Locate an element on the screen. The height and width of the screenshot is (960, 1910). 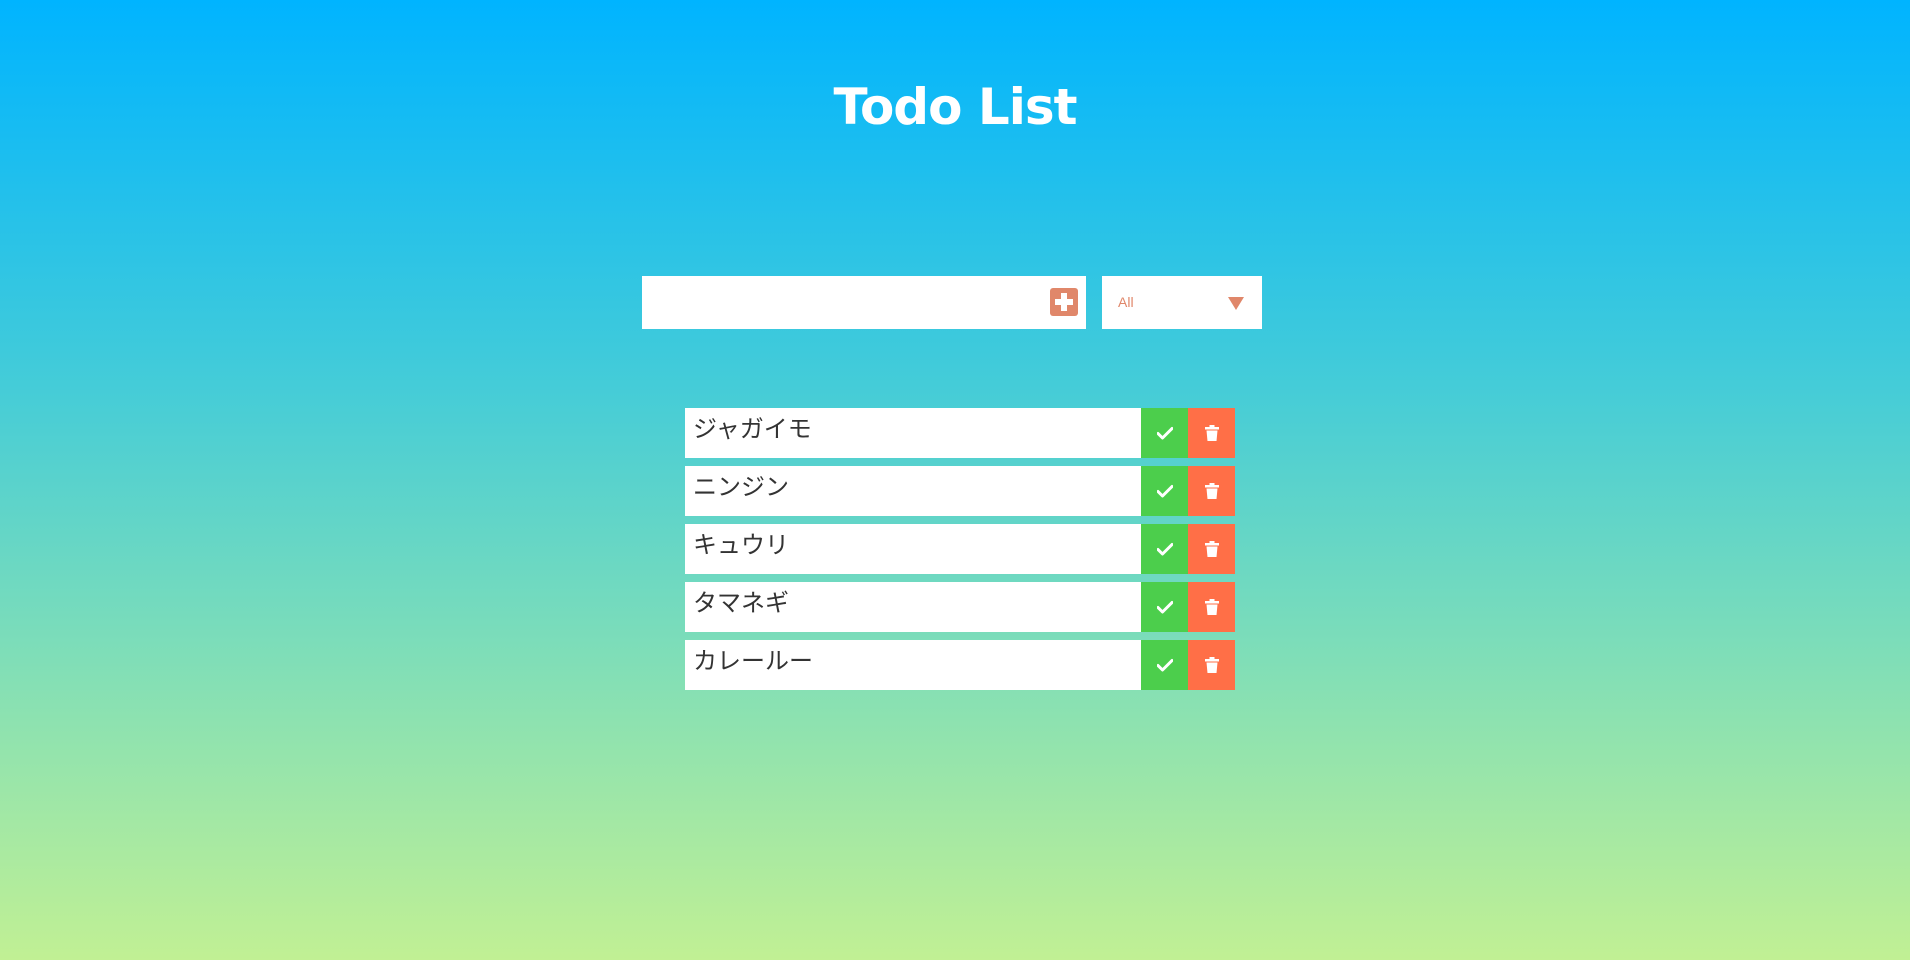
todo-label: カレールー is located at coordinates (753, 661).